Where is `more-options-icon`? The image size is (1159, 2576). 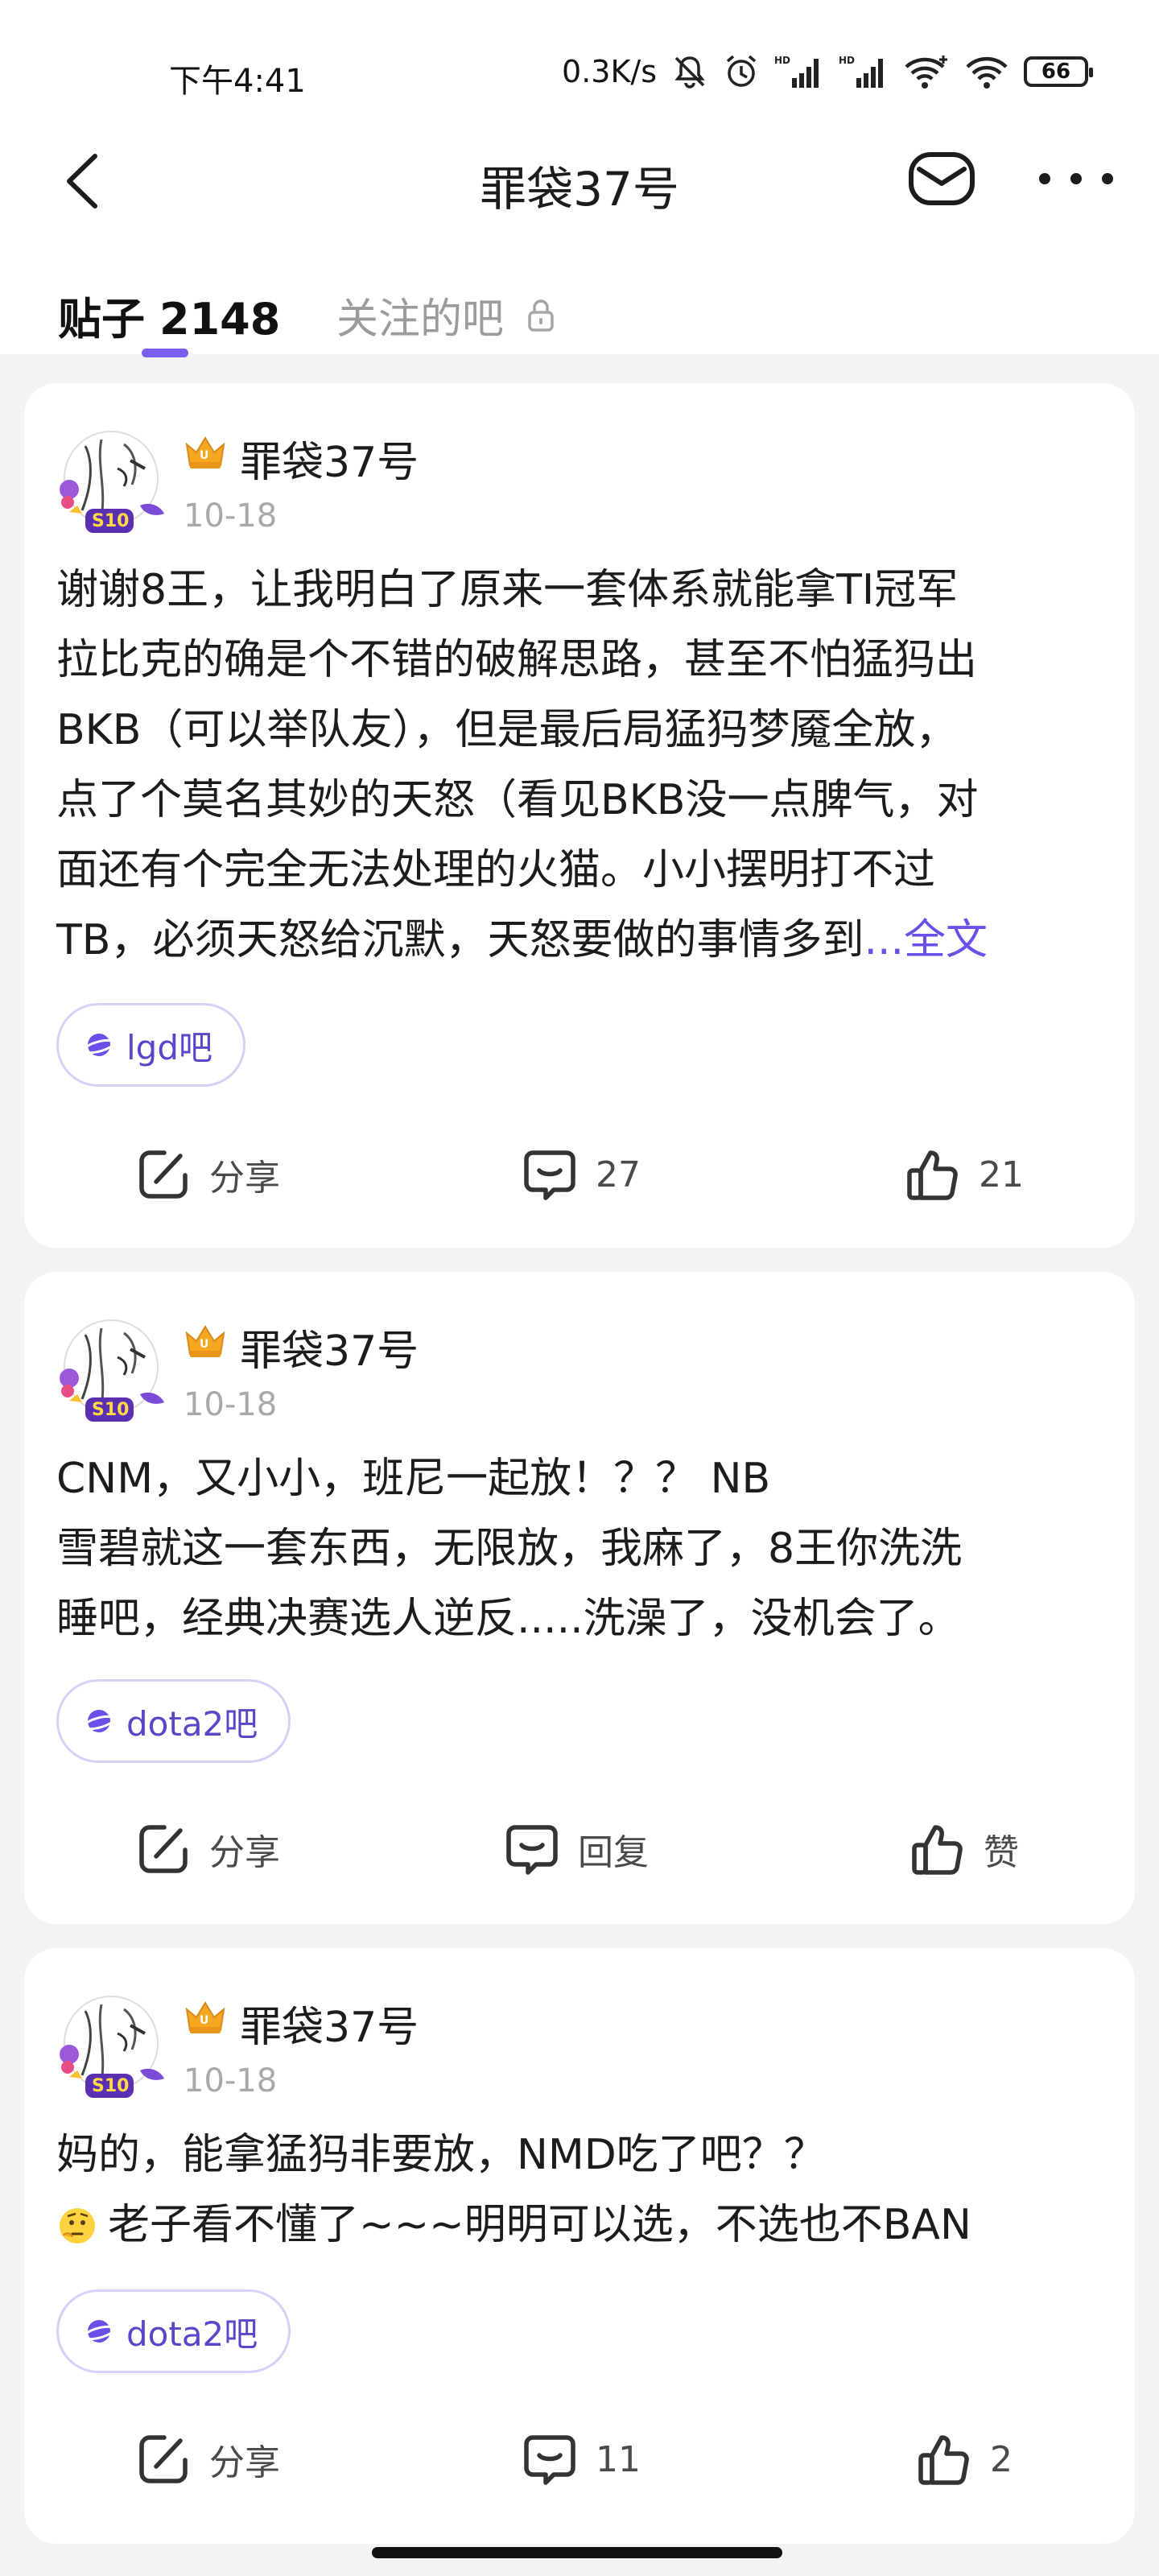
more-options-icon is located at coordinates (1076, 179).